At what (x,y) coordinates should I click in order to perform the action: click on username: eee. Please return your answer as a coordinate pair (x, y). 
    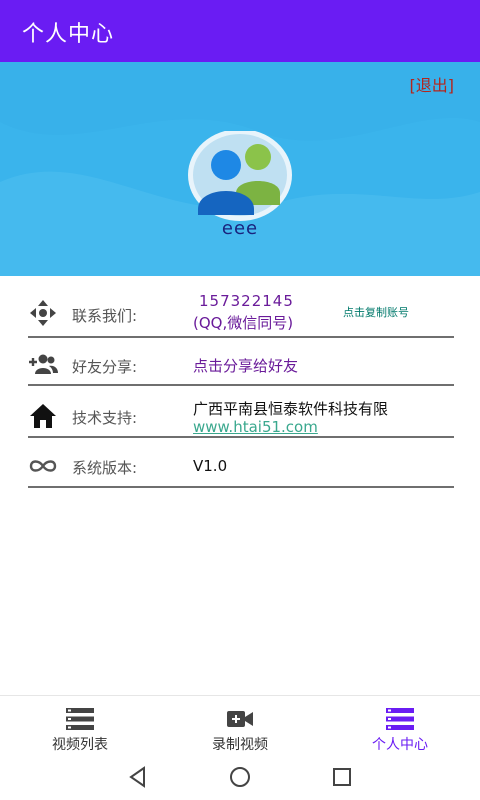
    Looking at the image, I should click on (240, 228).